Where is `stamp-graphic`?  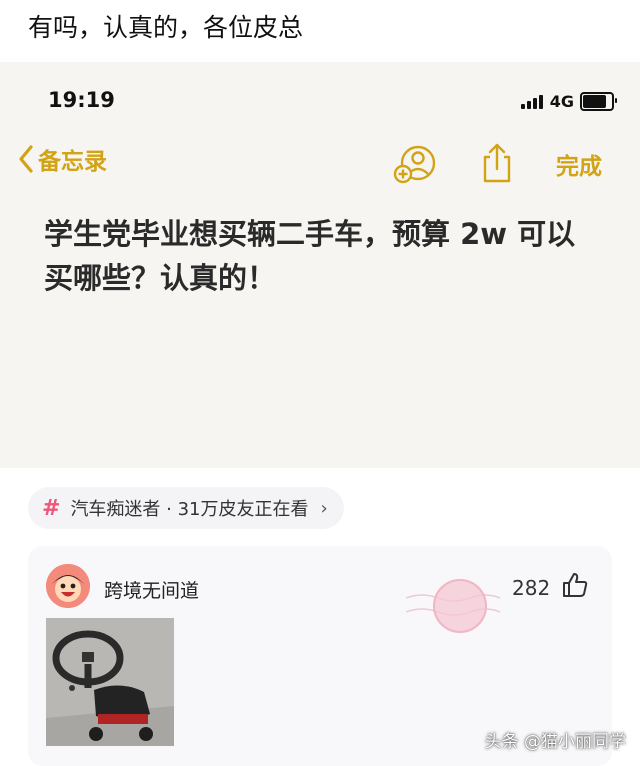 stamp-graphic is located at coordinates (452, 610).